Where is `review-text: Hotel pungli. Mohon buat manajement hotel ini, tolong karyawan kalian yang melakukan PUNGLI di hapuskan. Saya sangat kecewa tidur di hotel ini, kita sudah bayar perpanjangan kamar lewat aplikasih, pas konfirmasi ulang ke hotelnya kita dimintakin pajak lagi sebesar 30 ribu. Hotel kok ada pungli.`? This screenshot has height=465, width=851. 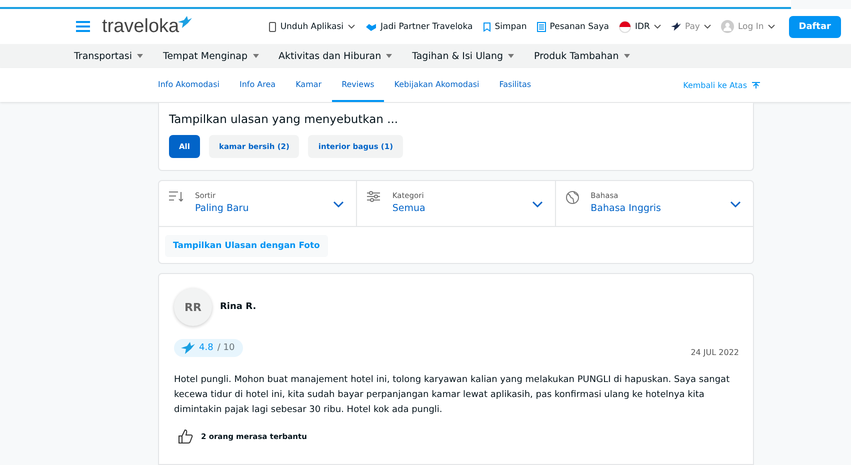 review-text: Hotel pungli. Mohon buat manajement hotel ini, tolong karyawan kalian yang melakukan PUNGLI di hapuskan. Saya sangat kecewa tidur di hotel ini, kita sudah bayar perpanjangan kamar lewat aplikasih, pas konfirmasi ulang ke hotelnya kita dimintakin pajak lagi sebesar 30 ribu. Hotel kok ada pungli. is located at coordinates (452, 395).